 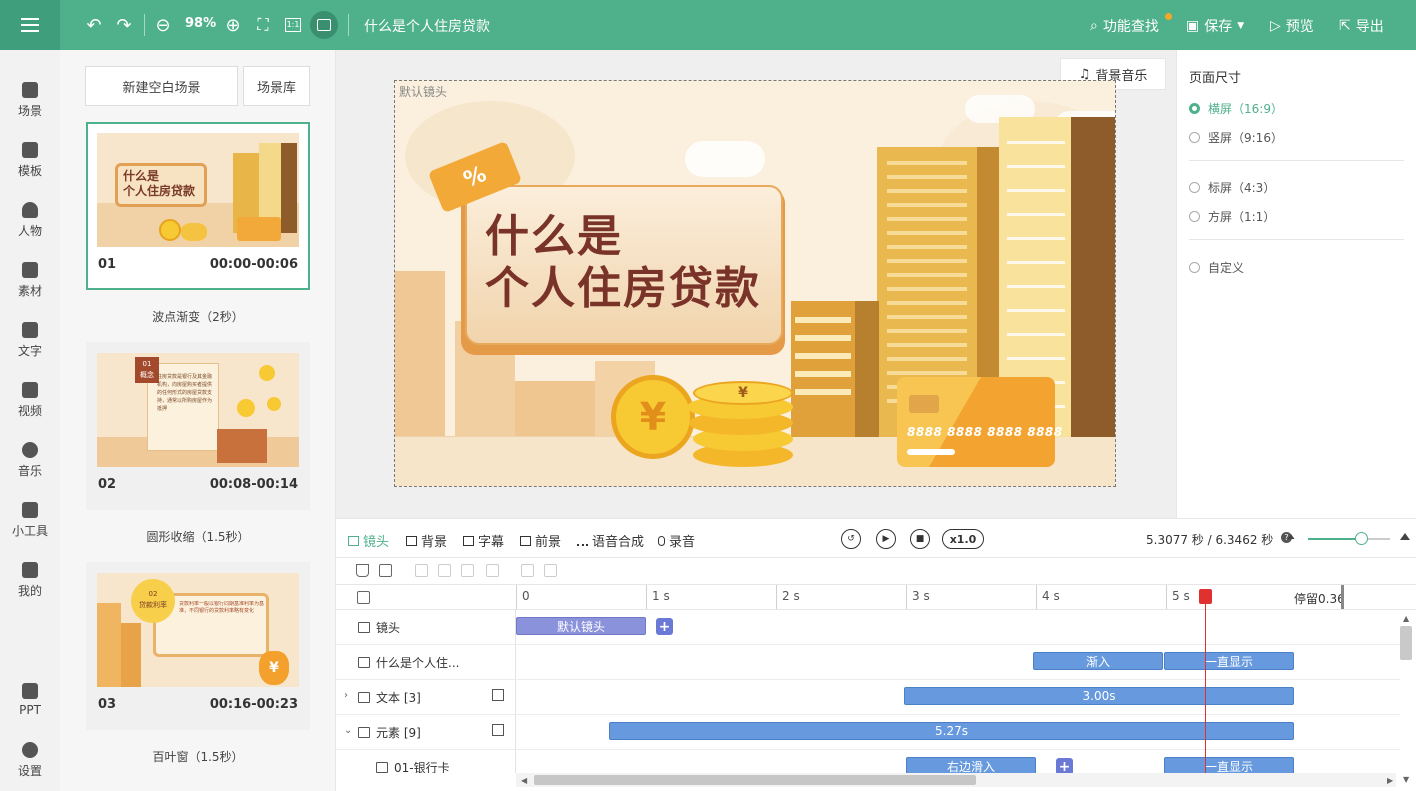 I want to click on coin-stack: ¥, so click(x=743, y=393).